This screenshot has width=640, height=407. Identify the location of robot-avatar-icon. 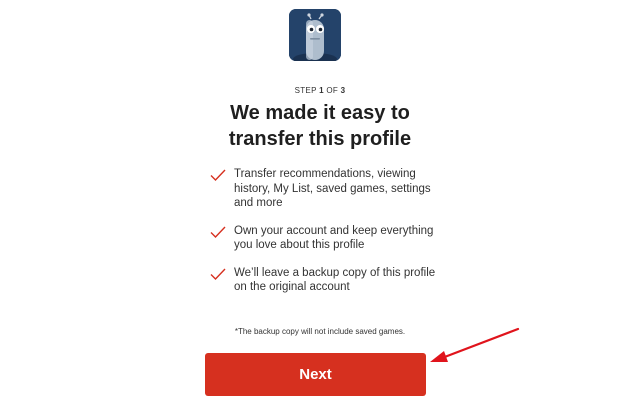
(315, 35).